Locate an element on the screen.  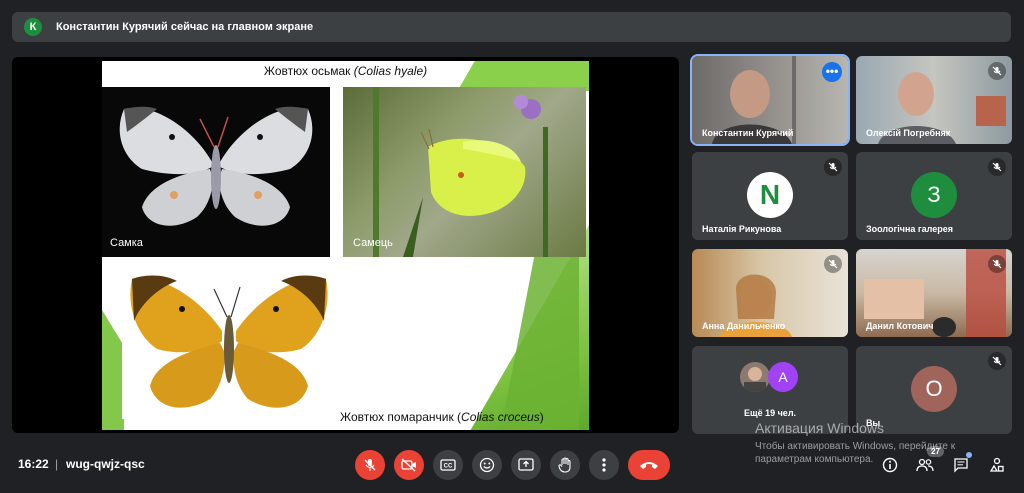
leave-call-button is located at coordinates (649, 465).